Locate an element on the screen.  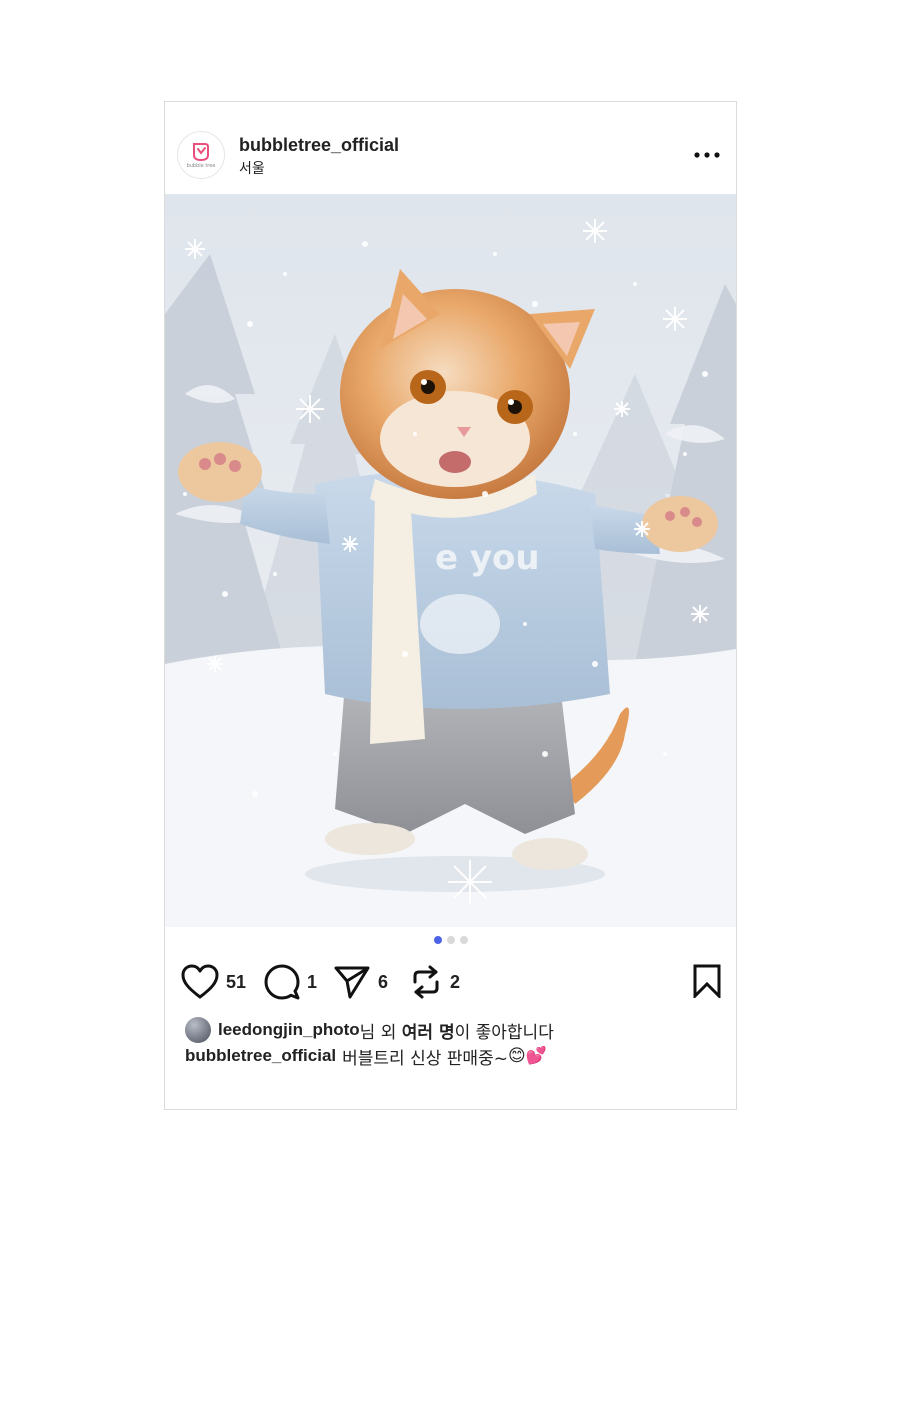
share-count: 6 is located at coordinates (383, 981).